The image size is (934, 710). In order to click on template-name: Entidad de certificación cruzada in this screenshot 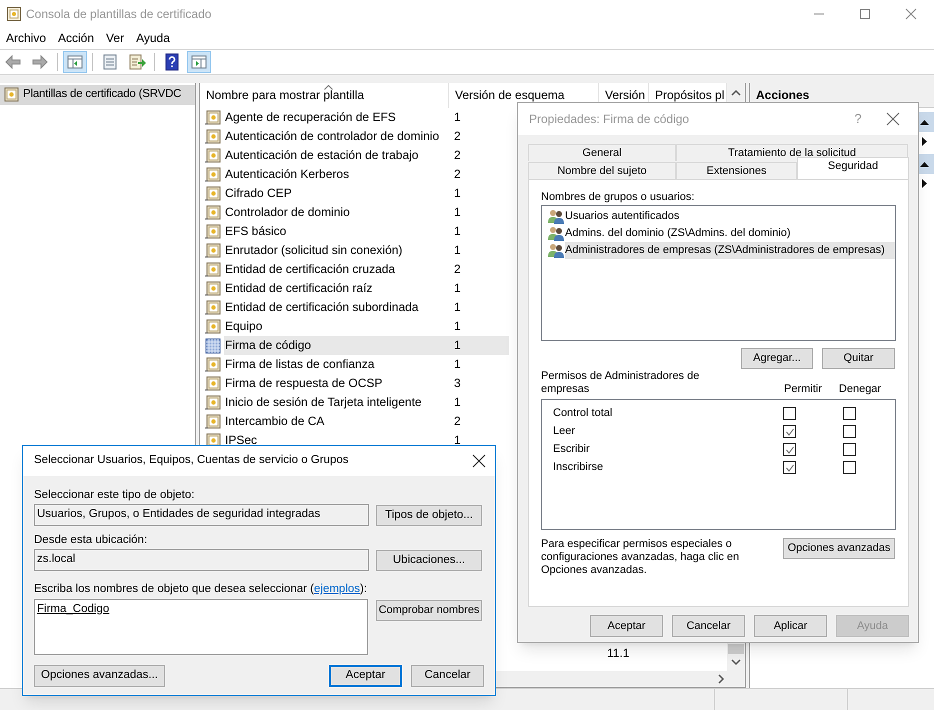, I will do `click(336, 269)`.